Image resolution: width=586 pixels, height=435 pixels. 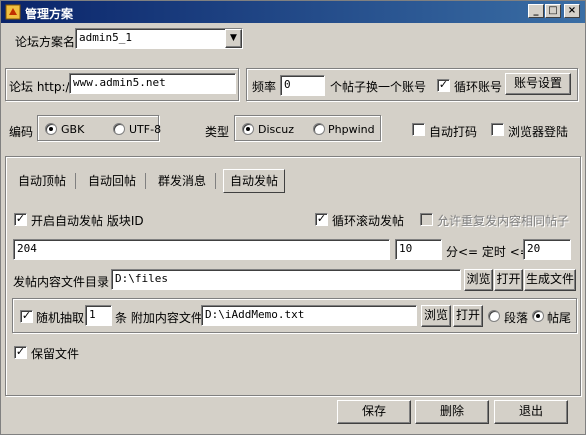 I want to click on enable-auto-post-checkbox: ✓, so click(x=20, y=219).